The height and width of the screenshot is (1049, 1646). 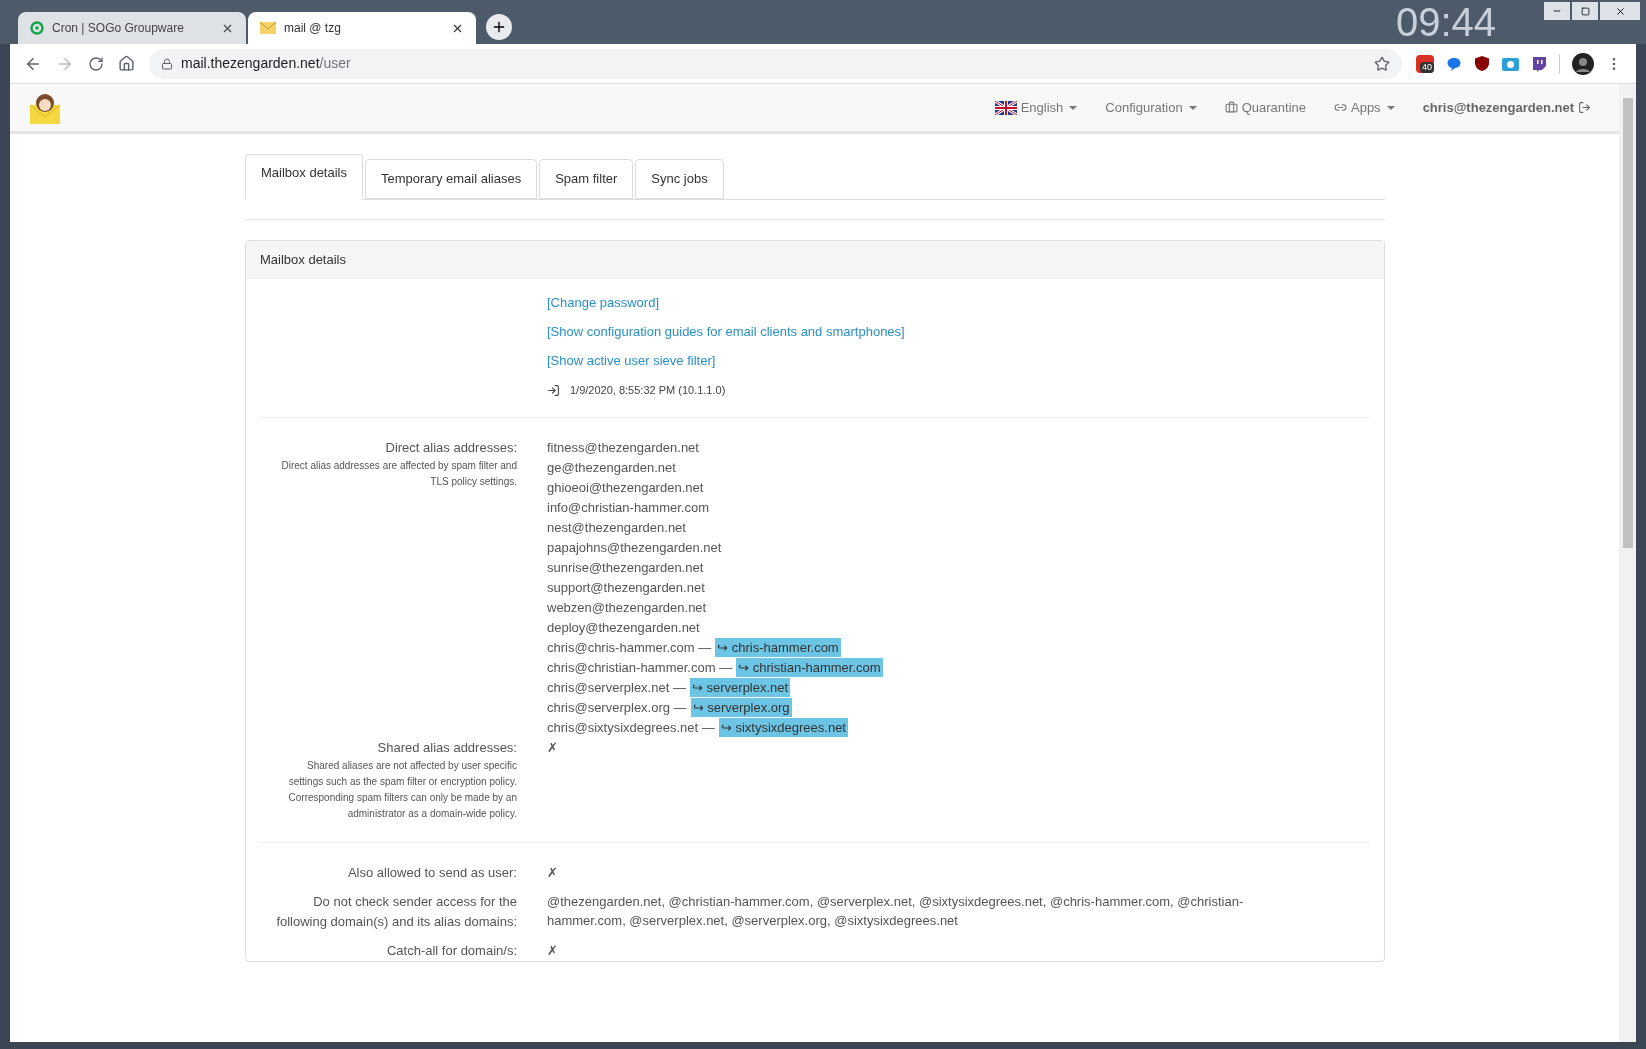 I want to click on alias-address: chris@chris-hammer.com —, so click(x=629, y=647).